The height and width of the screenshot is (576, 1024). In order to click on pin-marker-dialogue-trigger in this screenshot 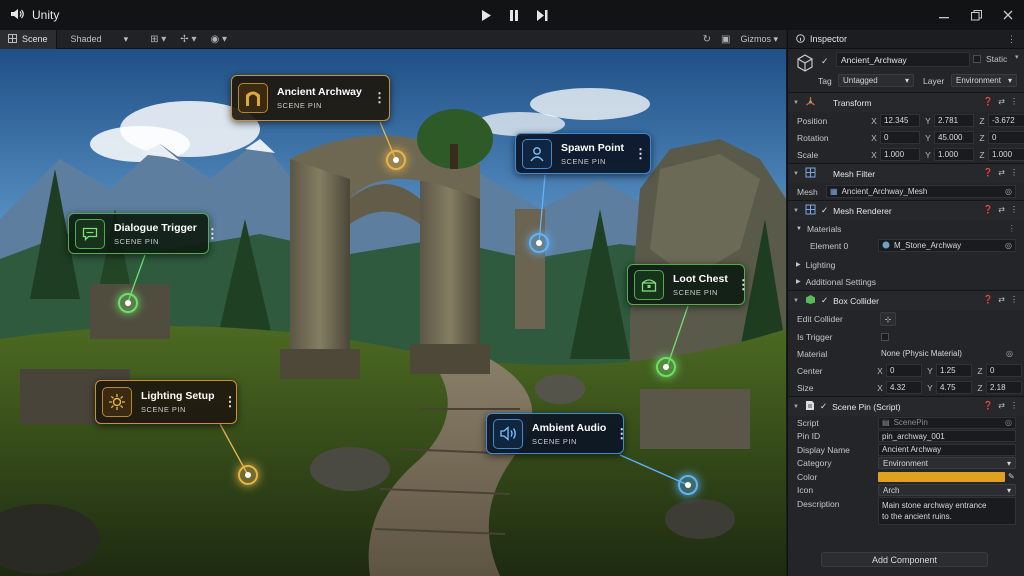, I will do `click(128, 303)`.